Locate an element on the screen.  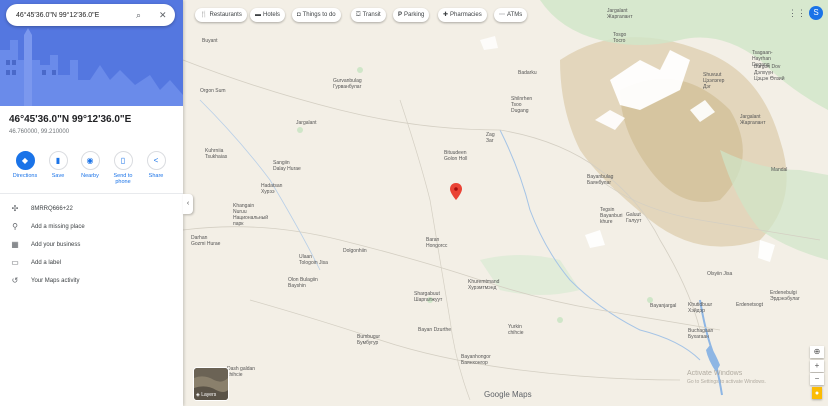
my-location-button: ⊕ is located at coordinates (817, 352).